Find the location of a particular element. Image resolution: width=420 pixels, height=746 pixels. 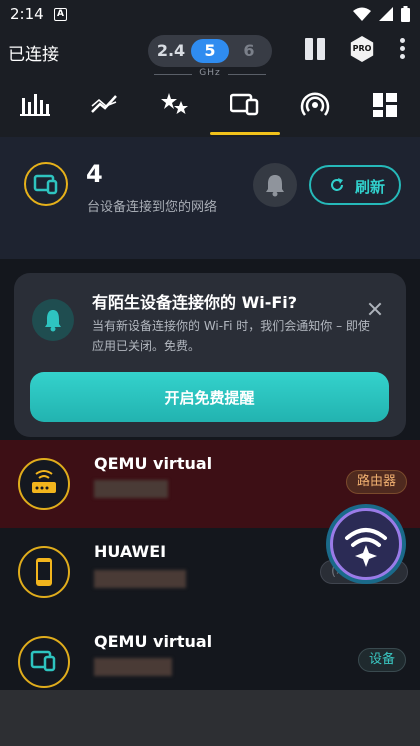

more-options-icon is located at coordinates (402, 50).